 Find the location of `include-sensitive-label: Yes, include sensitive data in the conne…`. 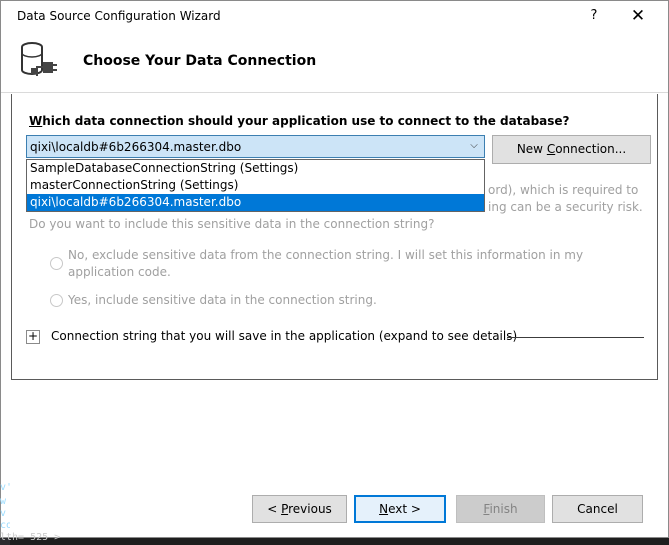

include-sensitive-label: Yes, include sensitive data in the conne… is located at coordinates (222, 300).